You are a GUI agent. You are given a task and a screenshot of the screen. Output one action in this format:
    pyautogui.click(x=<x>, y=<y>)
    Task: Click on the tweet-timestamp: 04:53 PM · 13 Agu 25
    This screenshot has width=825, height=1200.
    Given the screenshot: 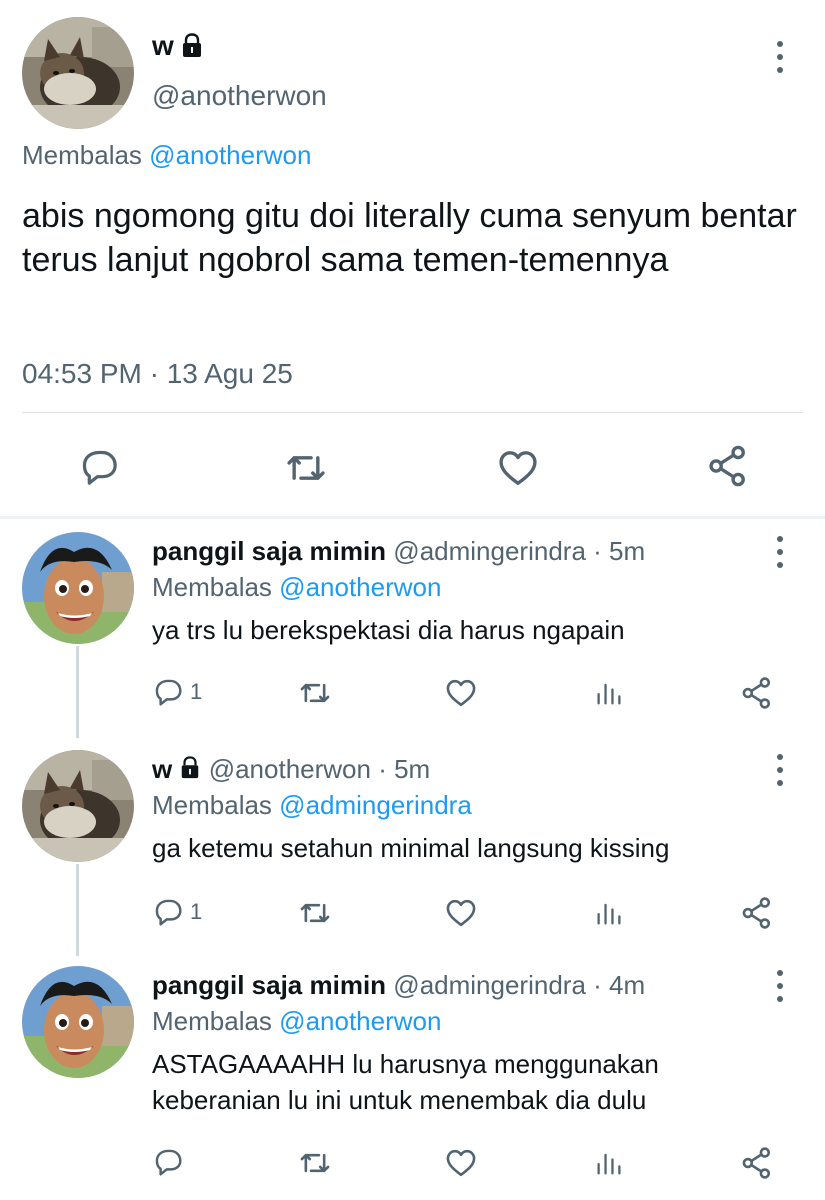 What is the action you would take?
    pyautogui.click(x=157, y=374)
    